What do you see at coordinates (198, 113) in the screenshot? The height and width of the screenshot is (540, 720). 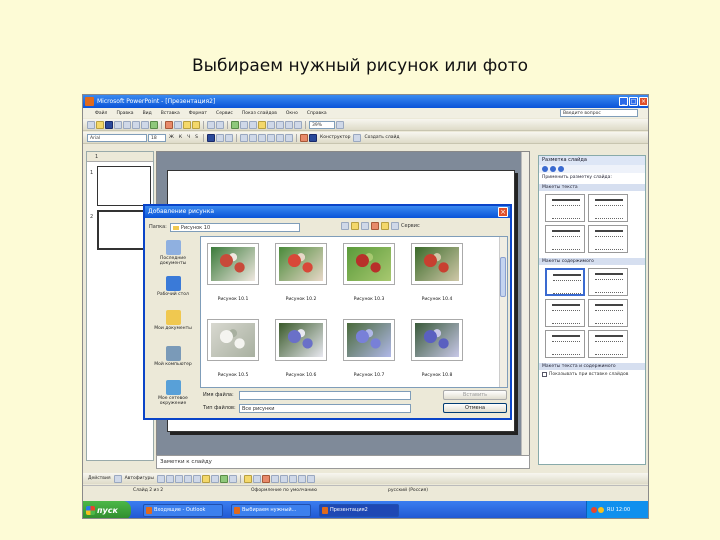 I see `menu-format: Формат` at bounding box center [198, 113].